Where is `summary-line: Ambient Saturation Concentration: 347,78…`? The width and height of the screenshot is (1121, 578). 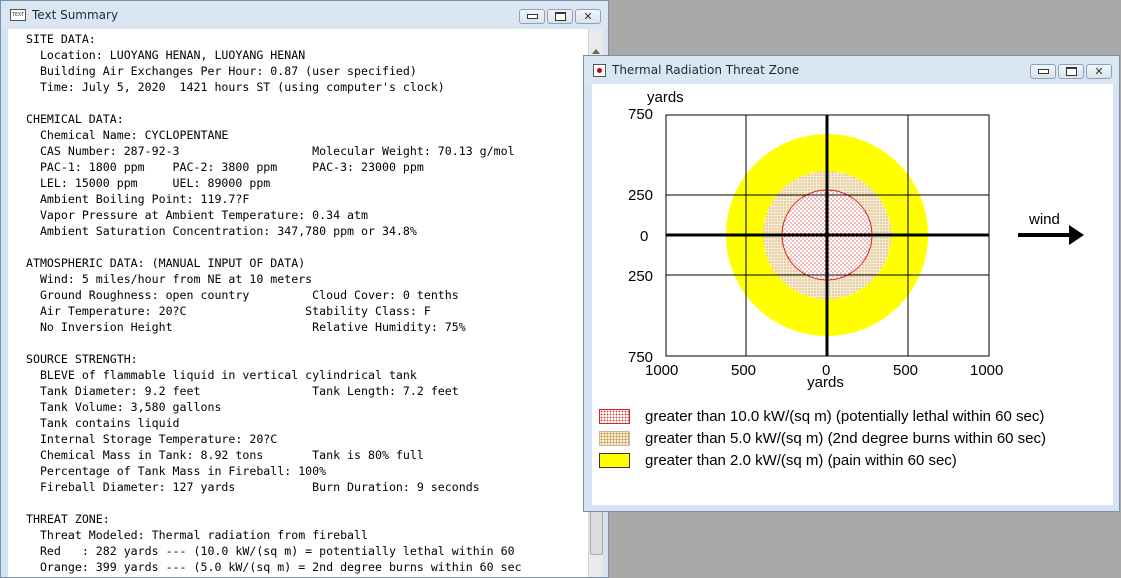 summary-line: Ambient Saturation Concentration: 347,78… is located at coordinates (228, 231).